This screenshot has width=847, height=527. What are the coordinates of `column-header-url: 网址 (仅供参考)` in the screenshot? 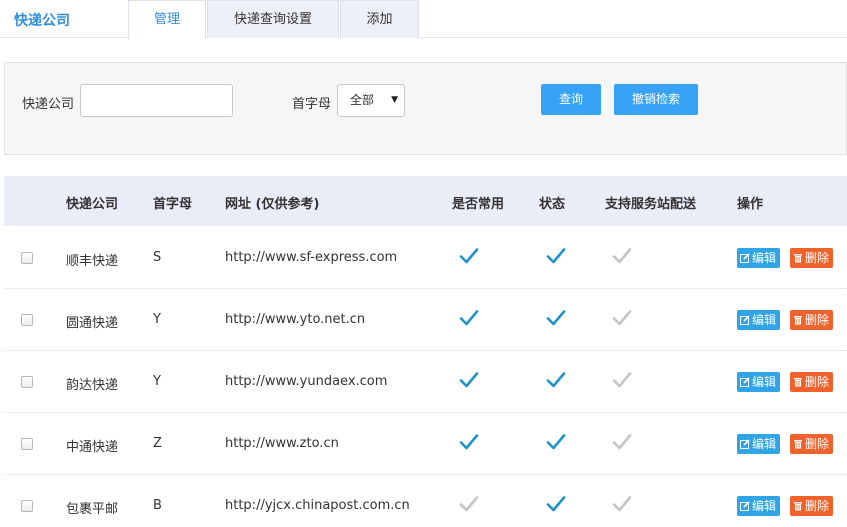 It's located at (272, 204).